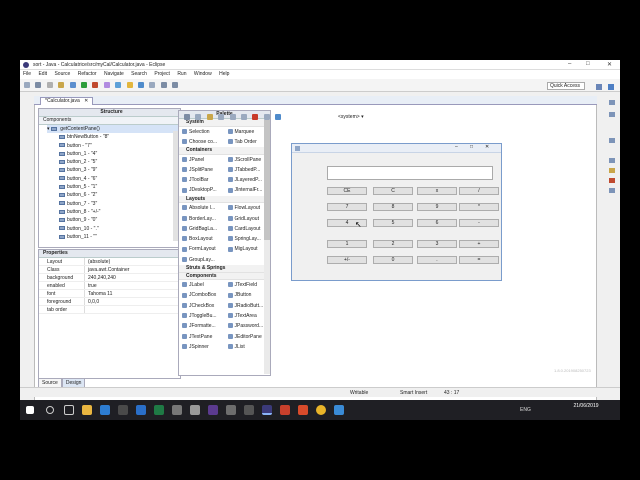 The width and height of the screenshot is (640, 480). What do you see at coordinates (67, 101) in the screenshot?
I see `editor-tab: *Calculator.java ✕` at bounding box center [67, 101].